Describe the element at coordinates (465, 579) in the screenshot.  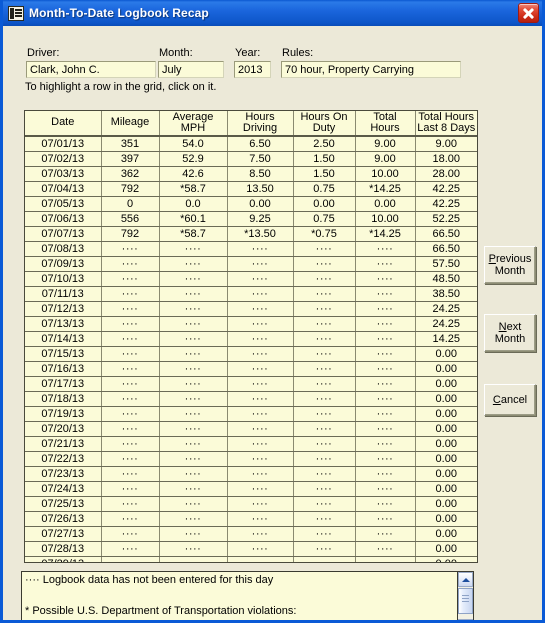
I see `scroll-up-icon` at that location.